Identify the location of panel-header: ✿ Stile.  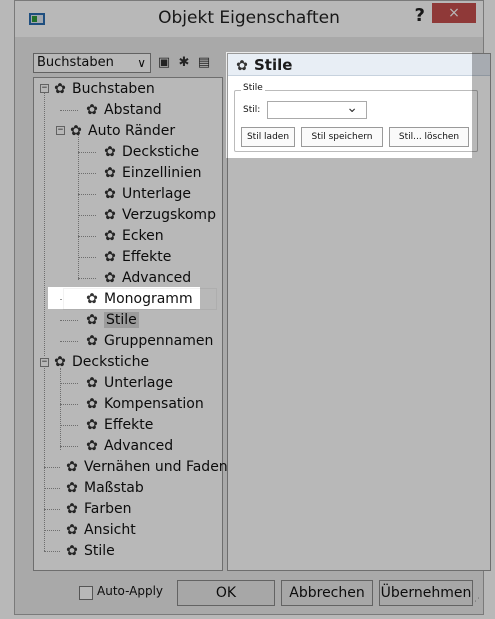
(359, 65).